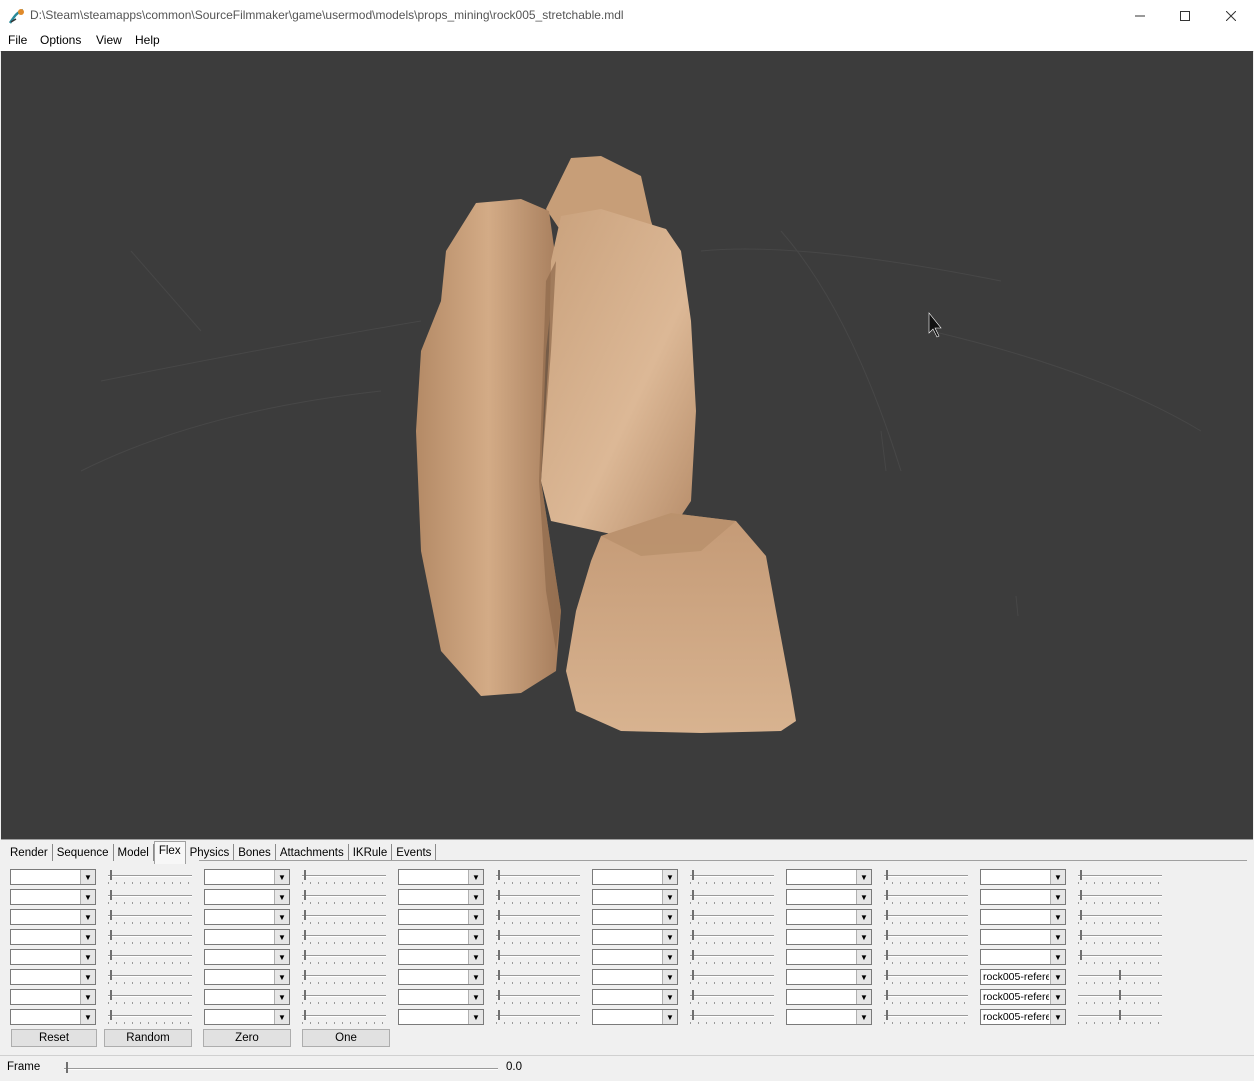  I want to click on close-button, so click(1231, 15).